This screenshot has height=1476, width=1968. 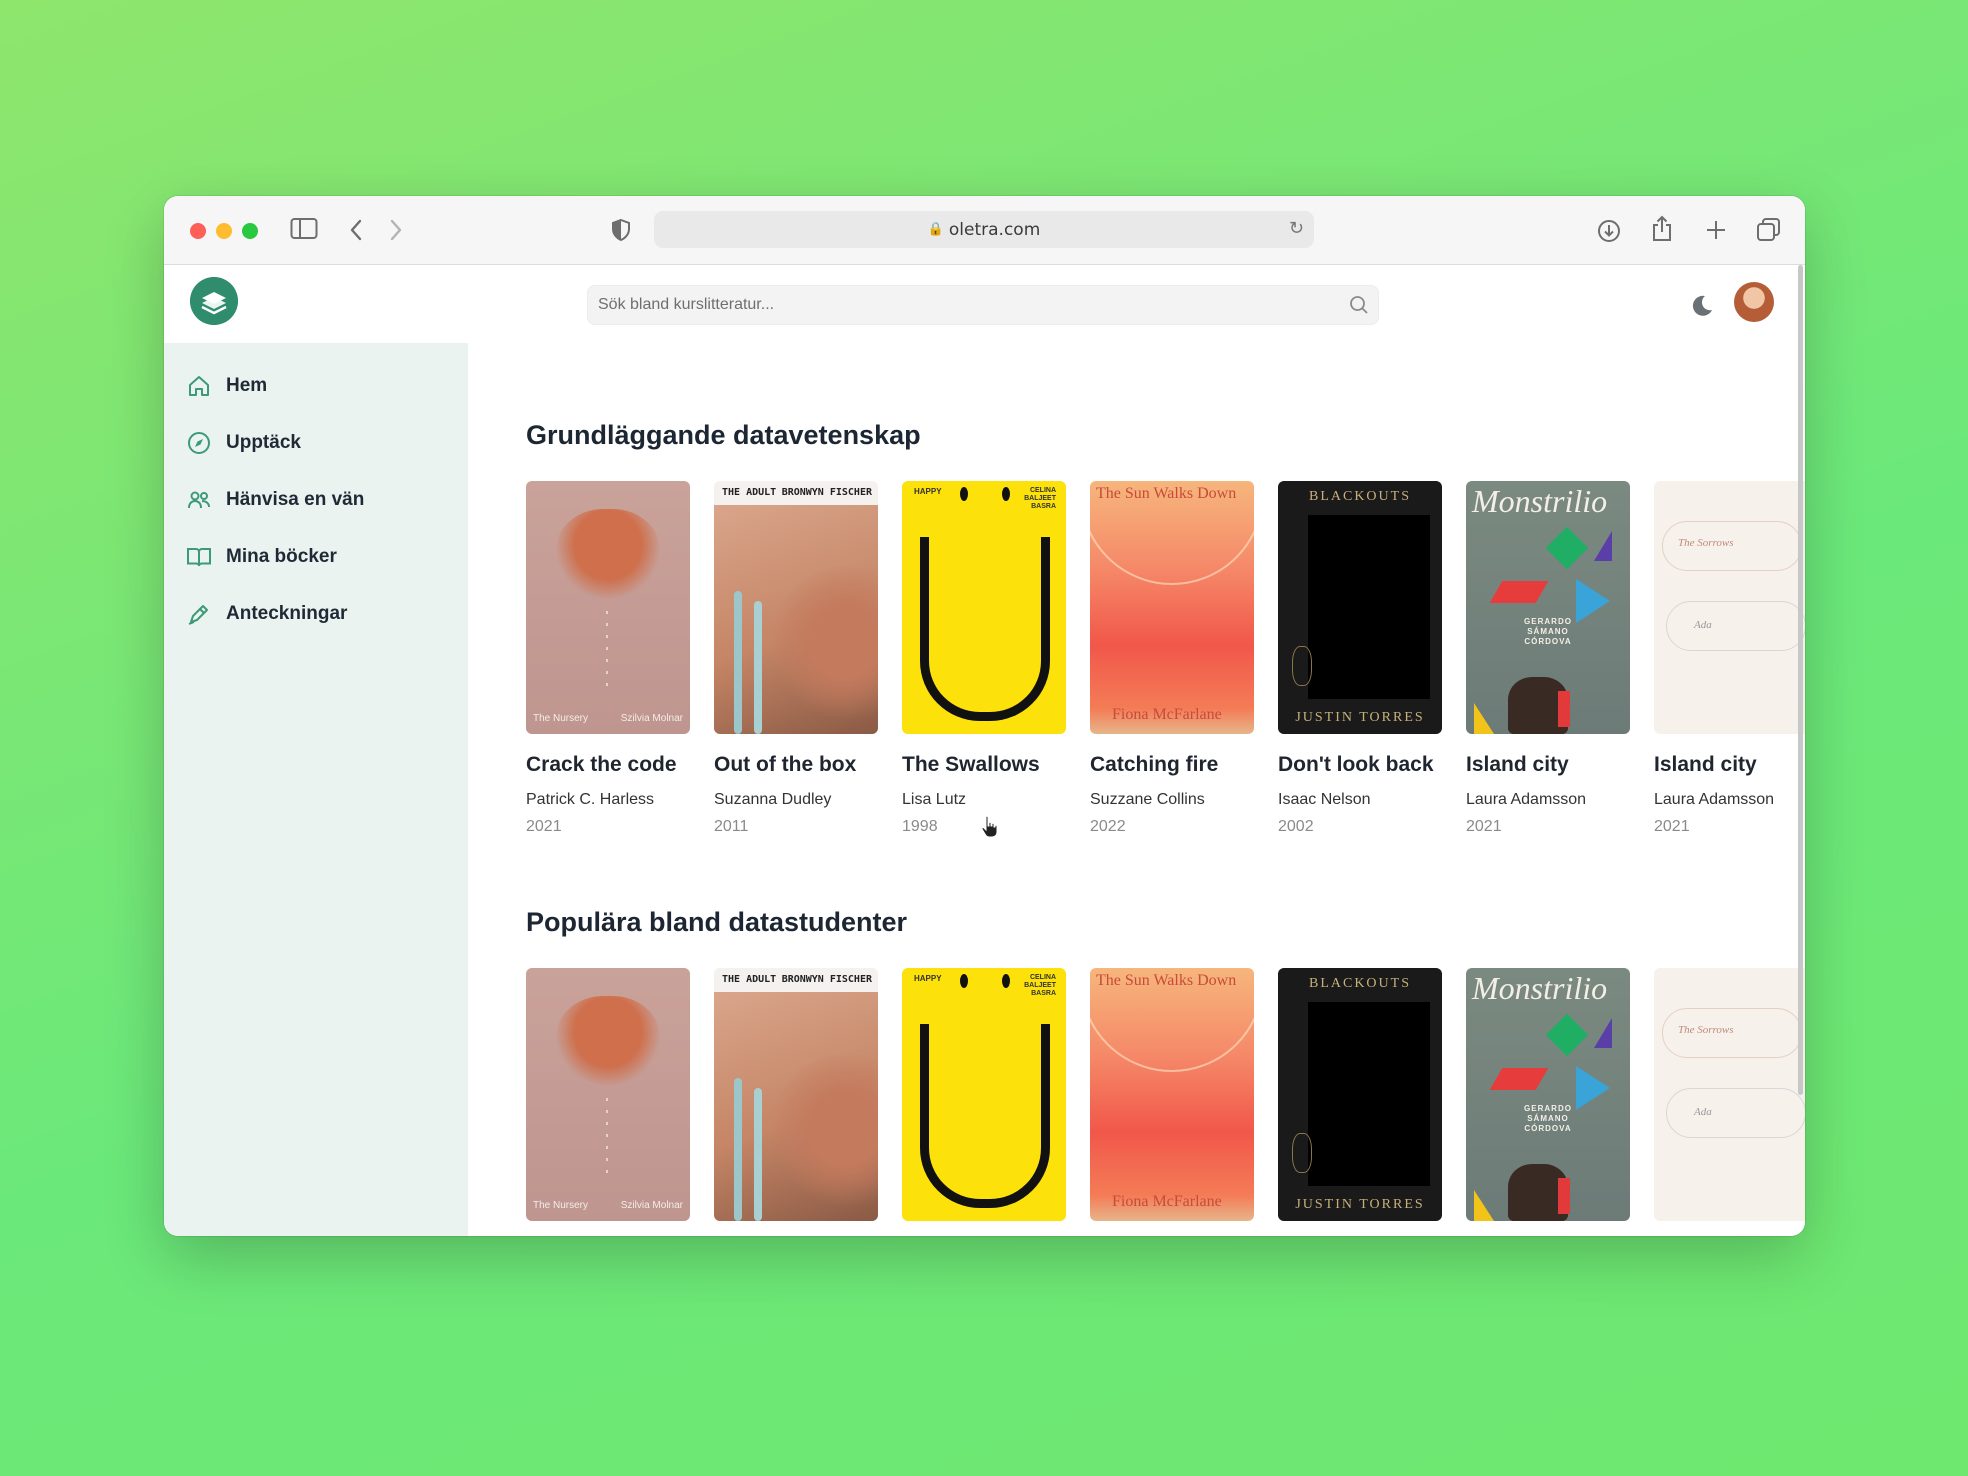 I want to click on section-title: Populära bland datastudenter, so click(x=717, y=922).